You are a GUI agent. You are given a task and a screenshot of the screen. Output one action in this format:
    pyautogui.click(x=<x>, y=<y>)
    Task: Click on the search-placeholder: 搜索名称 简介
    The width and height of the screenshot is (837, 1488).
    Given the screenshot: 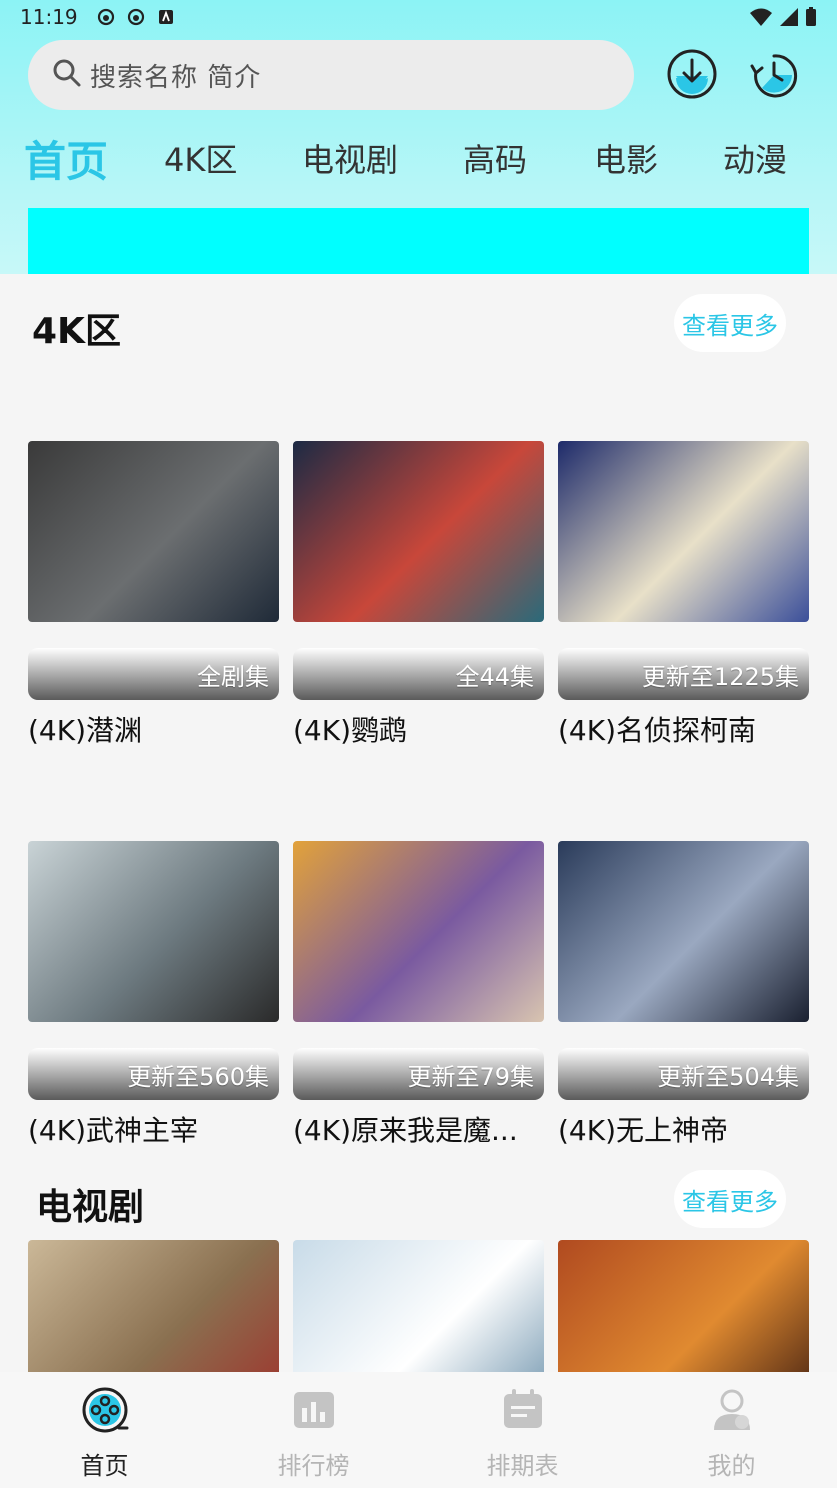 What is the action you would take?
    pyautogui.click(x=176, y=77)
    